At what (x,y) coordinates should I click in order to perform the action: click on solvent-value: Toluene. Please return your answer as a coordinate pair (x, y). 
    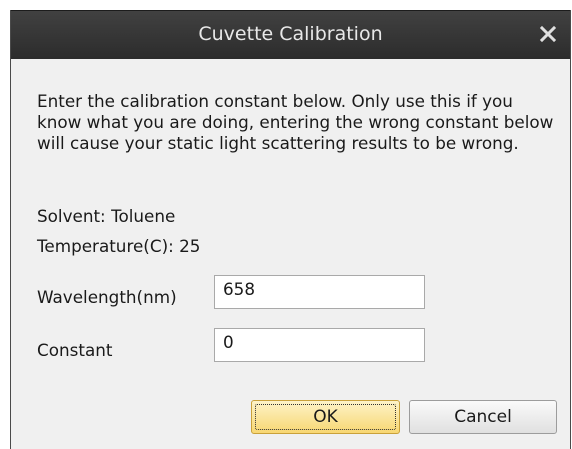
    Looking at the image, I should click on (143, 216).